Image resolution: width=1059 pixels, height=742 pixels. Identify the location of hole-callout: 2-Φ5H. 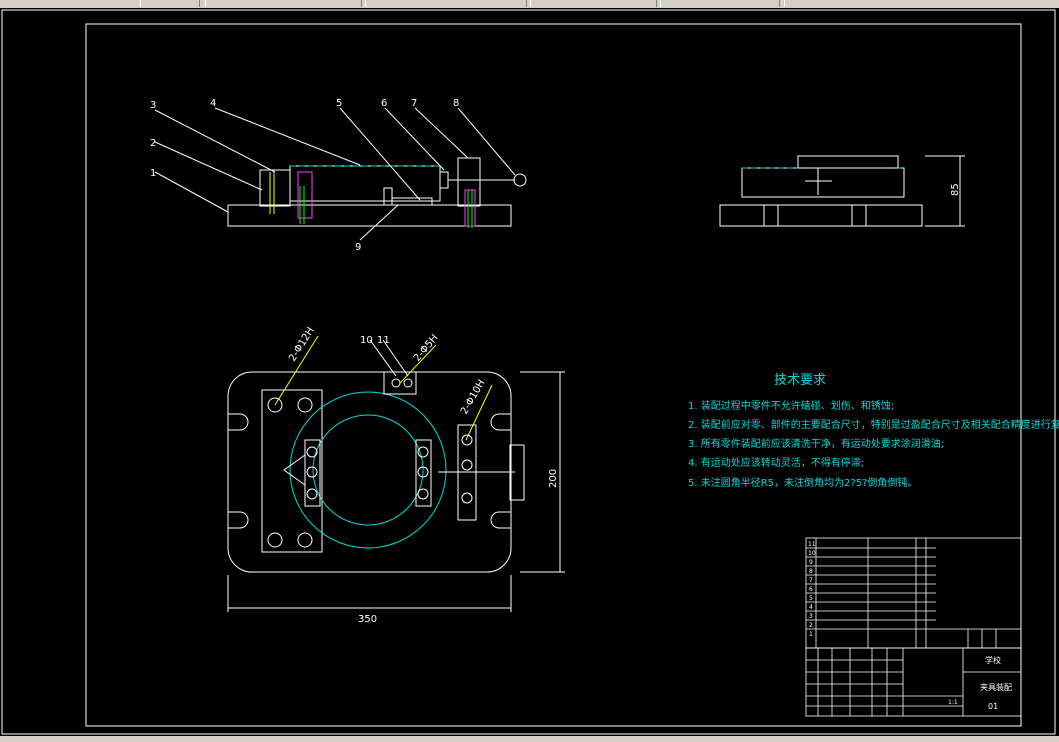
(426, 348).